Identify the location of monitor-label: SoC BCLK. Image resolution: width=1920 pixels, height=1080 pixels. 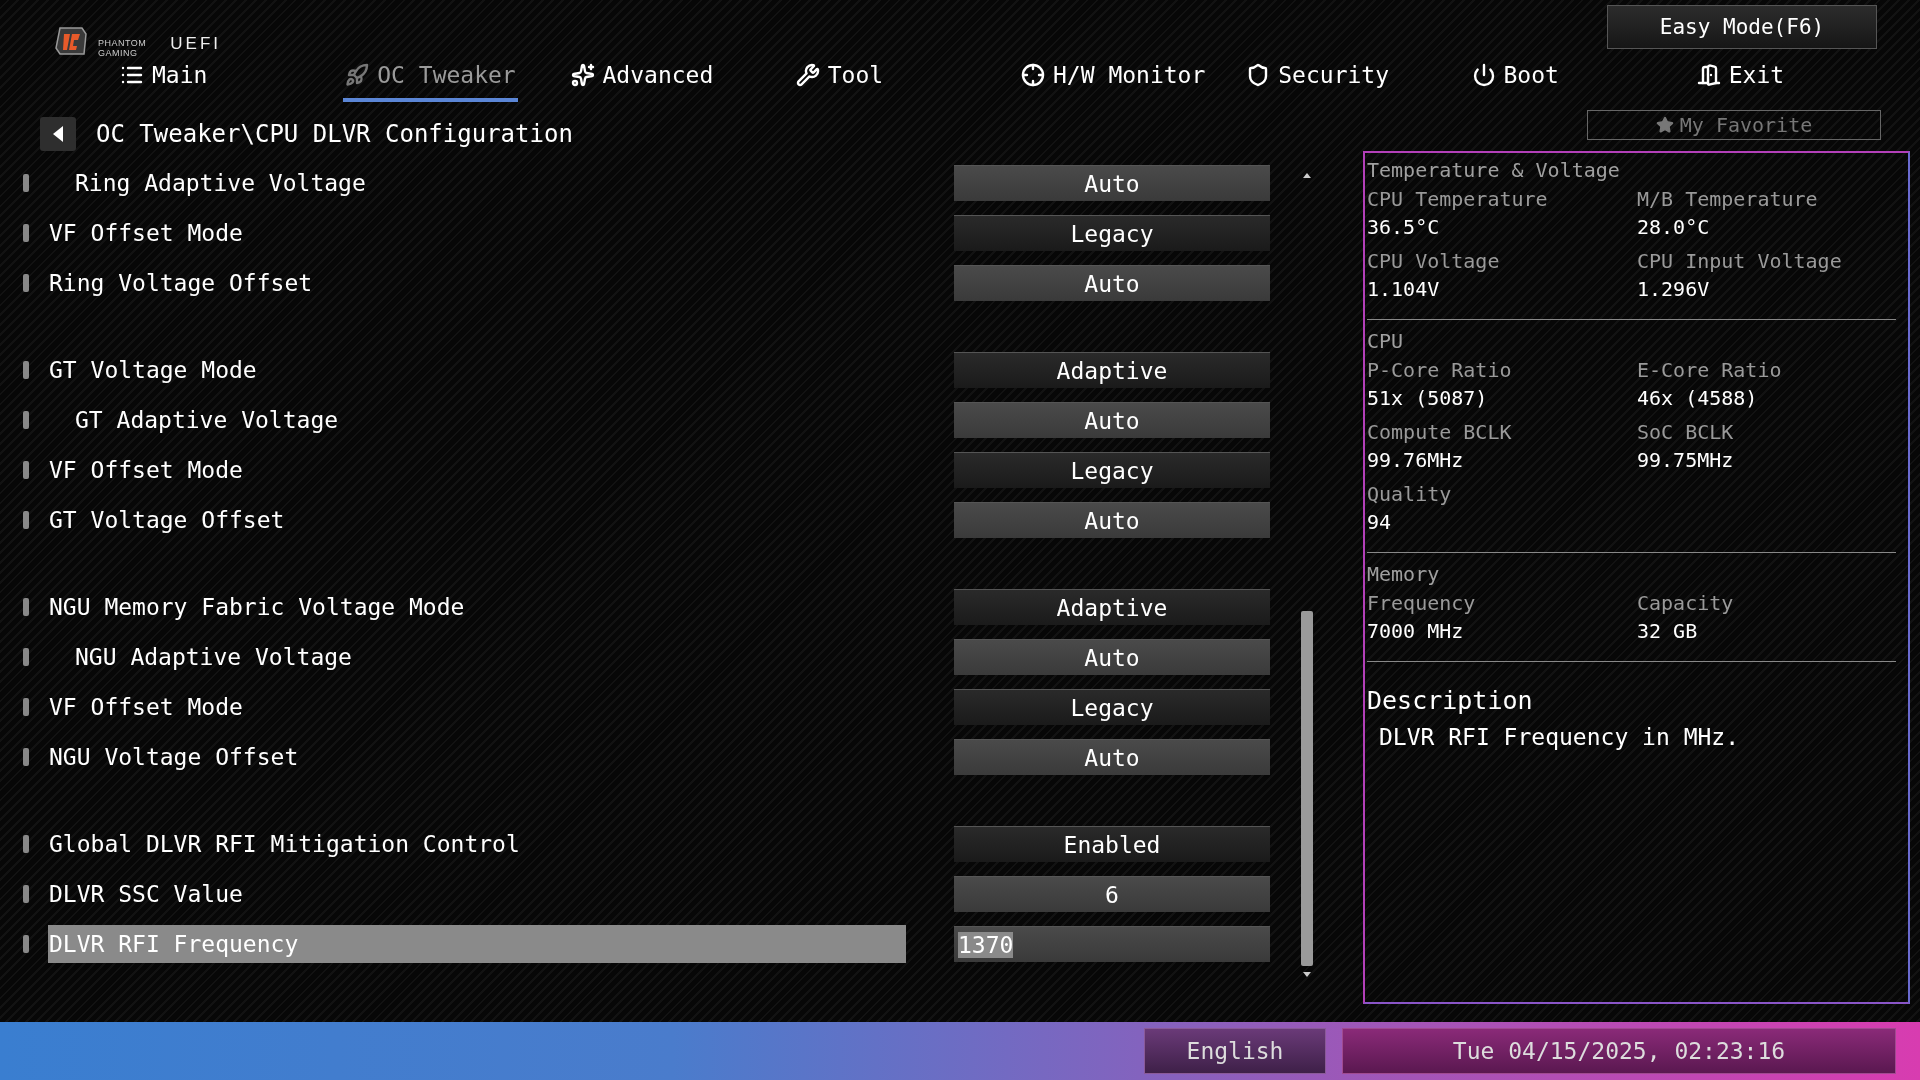
(1686, 432).